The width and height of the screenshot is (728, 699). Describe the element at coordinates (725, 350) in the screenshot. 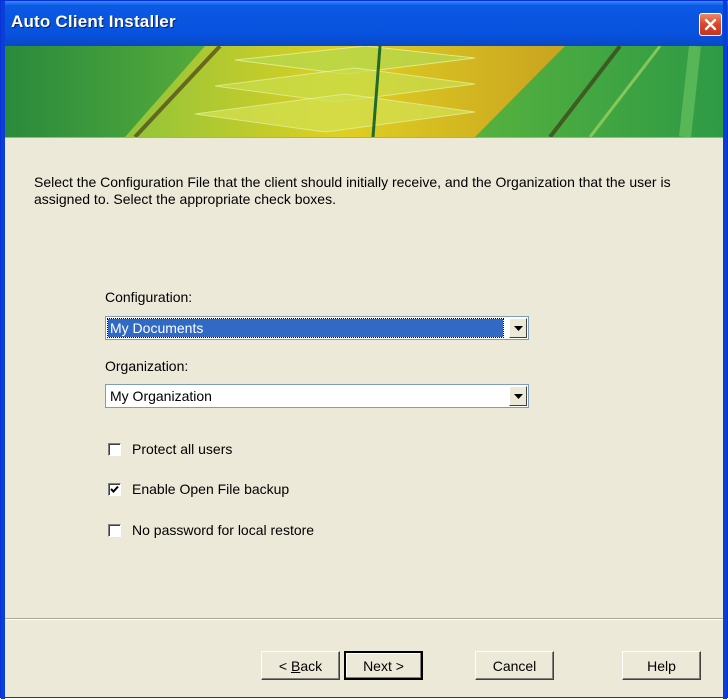

I see `window-frame-right` at that location.